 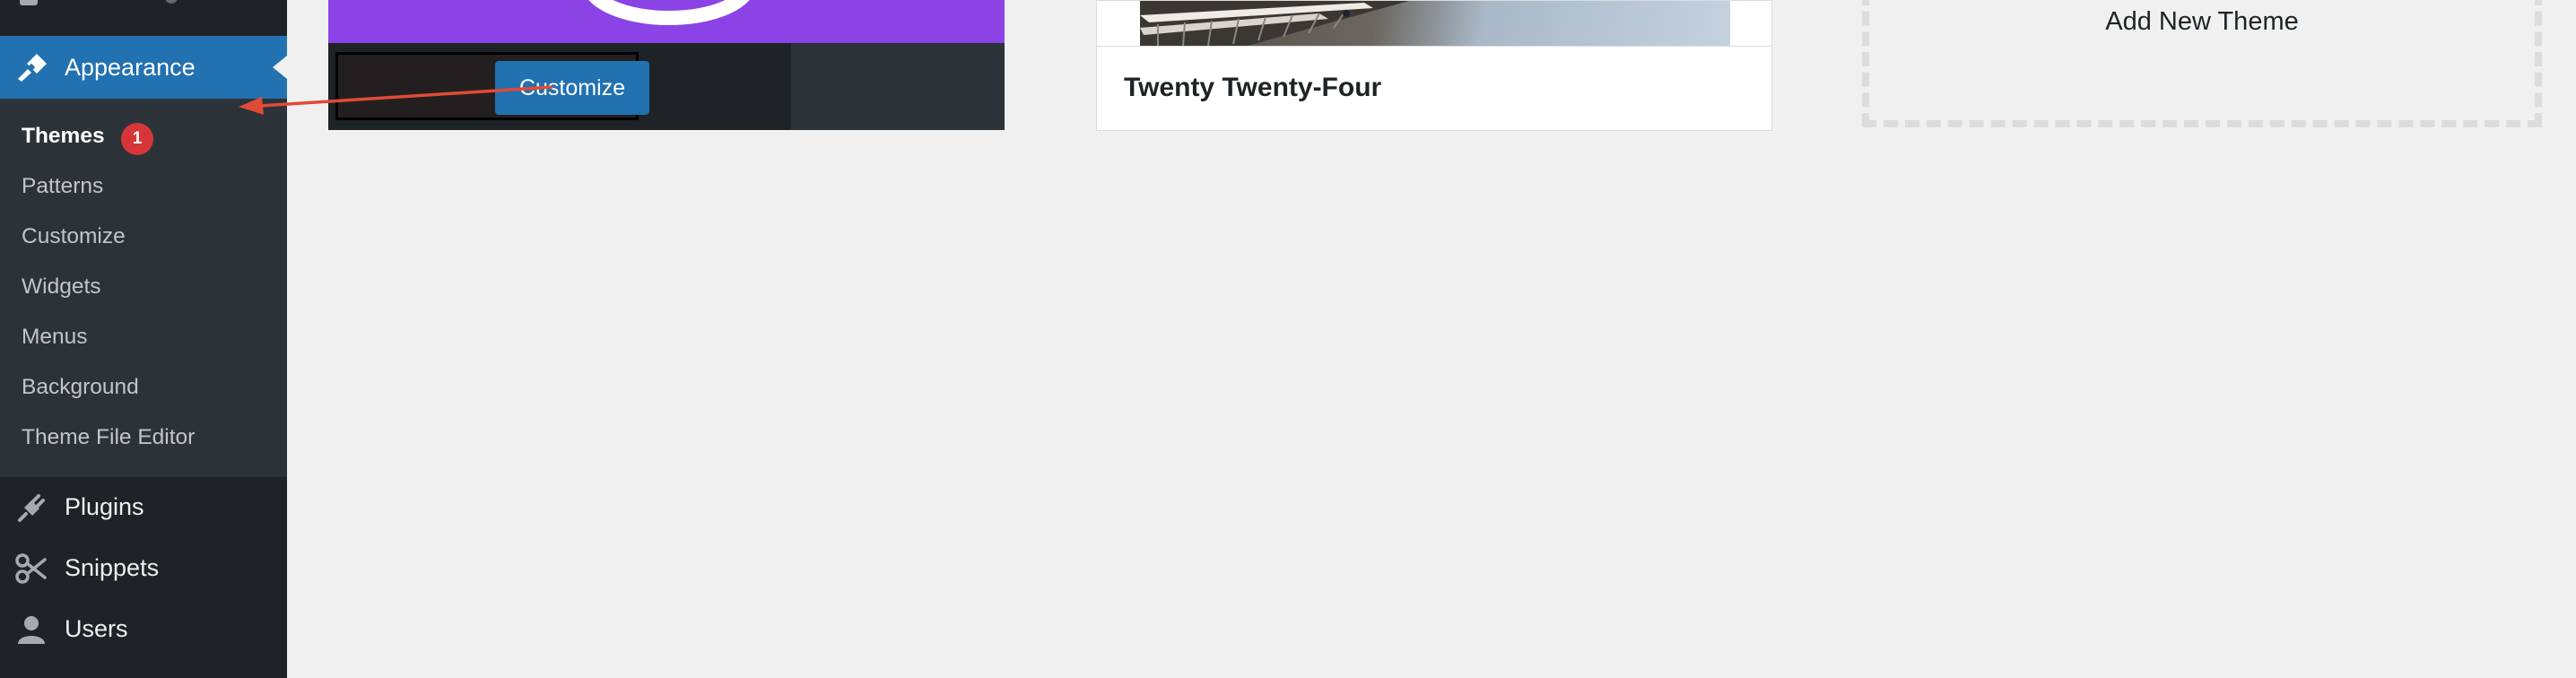 I want to click on add-new-theme-card: Add New Theme, so click(x=2202, y=63).